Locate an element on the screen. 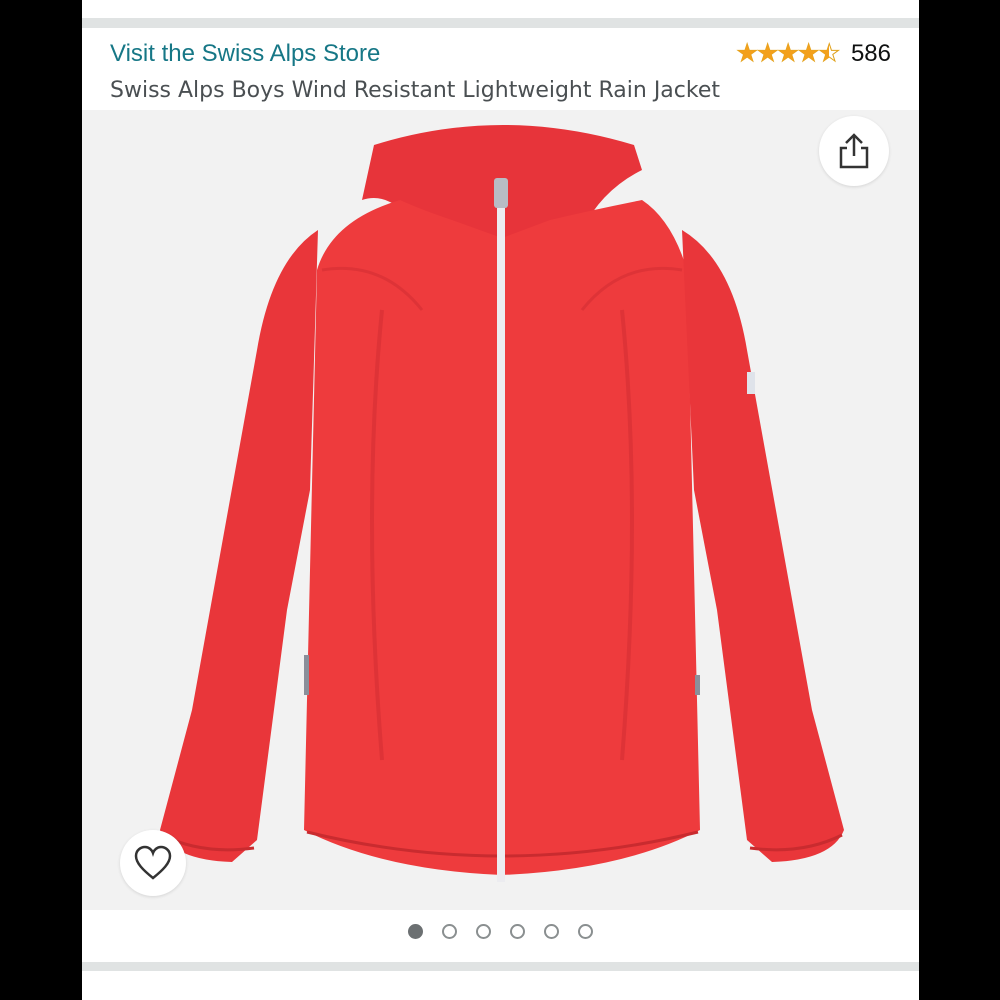 This screenshot has height=1000, width=1000. share-button is located at coordinates (854, 151).